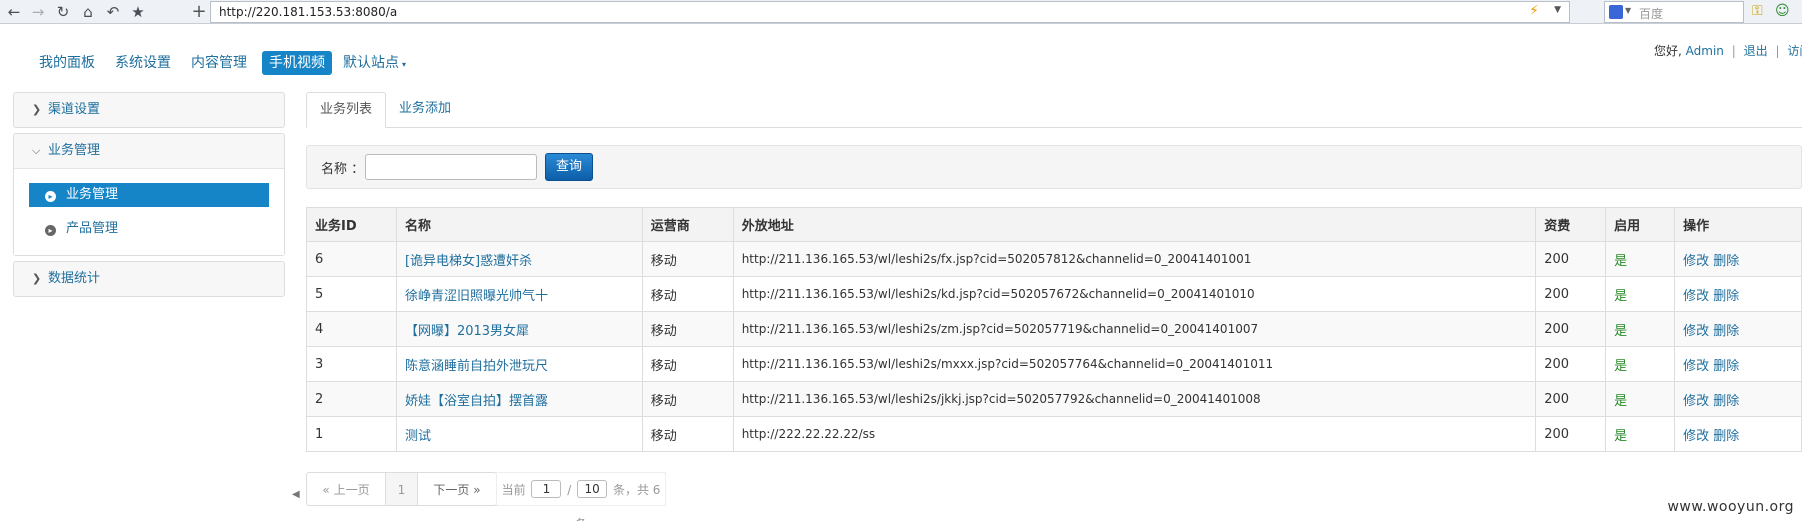 The width and height of the screenshot is (1802, 521). Describe the element at coordinates (219, 63) in the screenshot. I see `nav-item-content-management: 内容管理` at that location.